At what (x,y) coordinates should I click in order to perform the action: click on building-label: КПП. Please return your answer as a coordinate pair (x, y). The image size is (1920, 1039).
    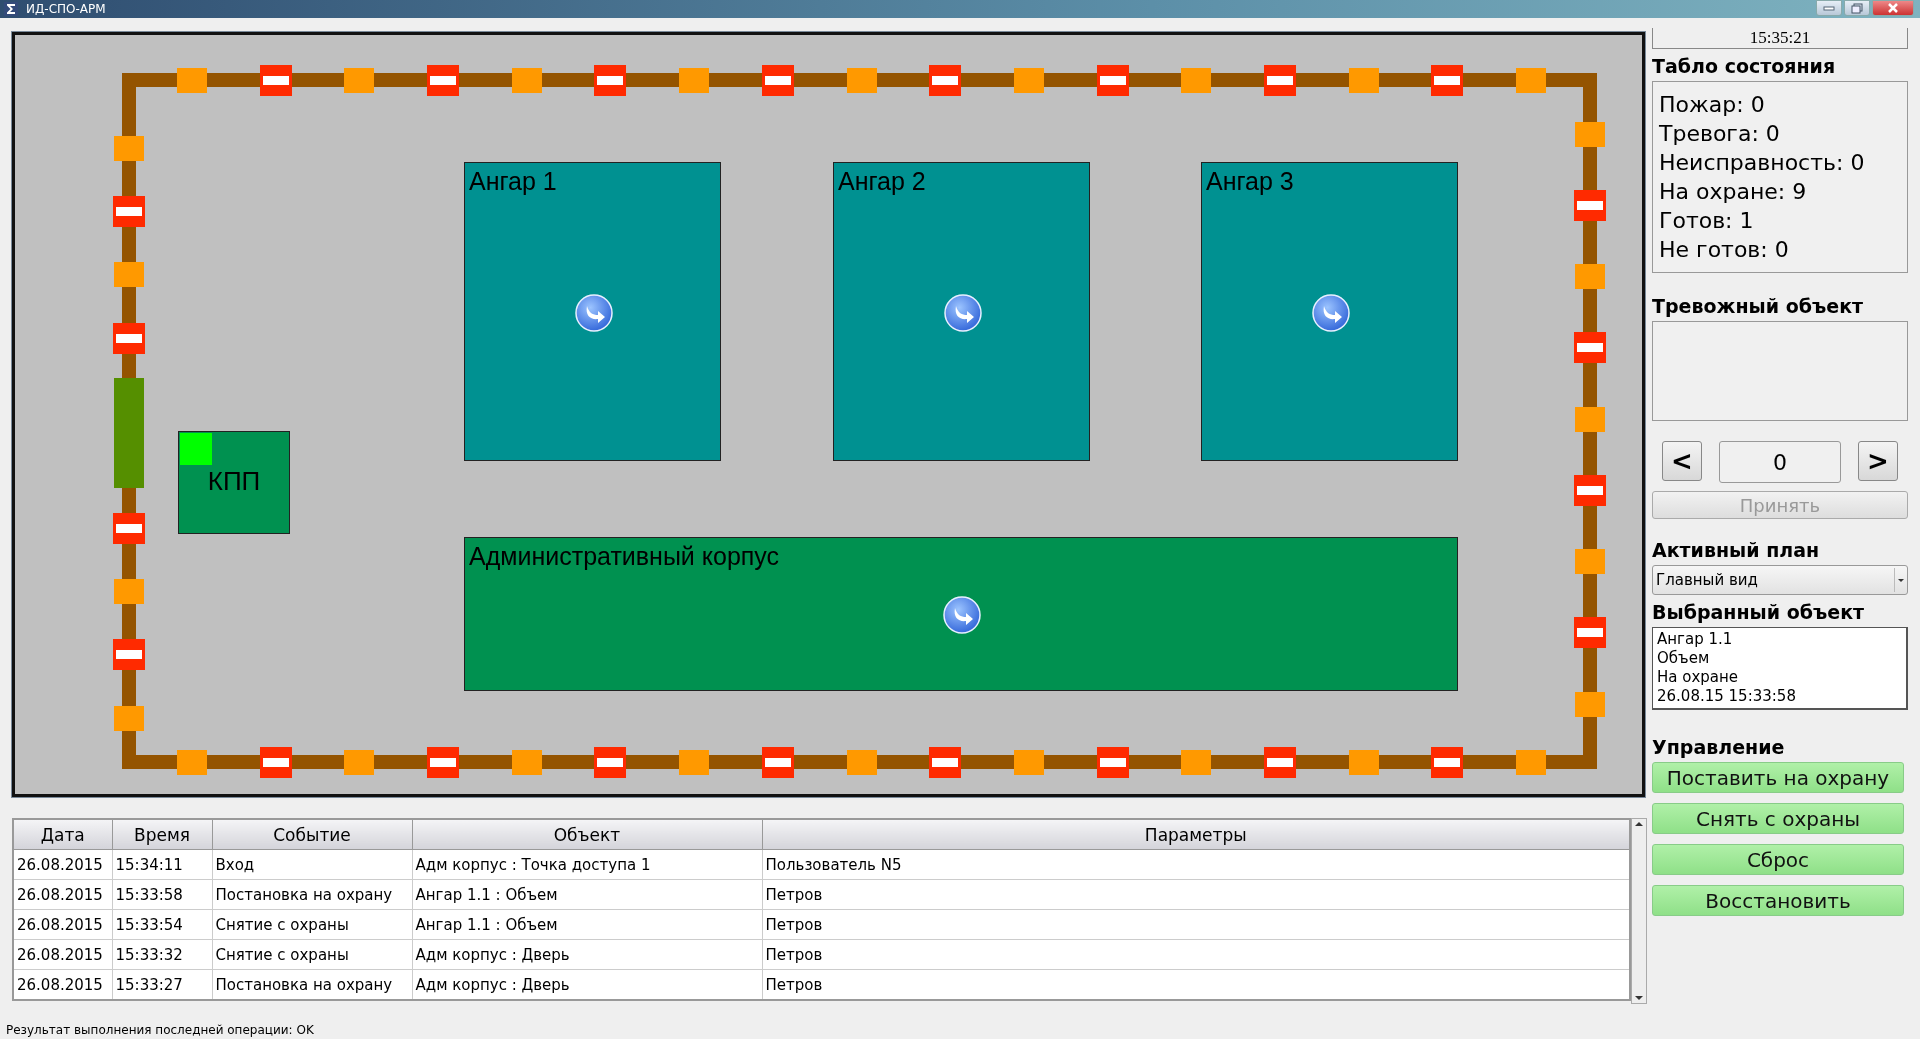
    Looking at the image, I should click on (234, 481).